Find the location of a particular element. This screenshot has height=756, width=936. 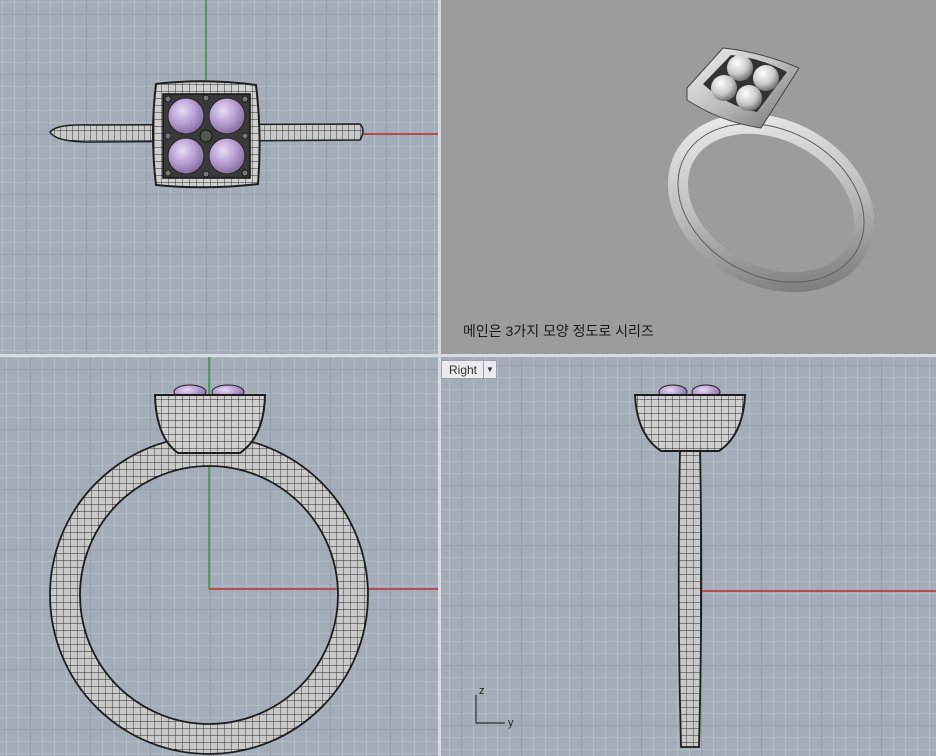

perspective-drawing is located at coordinates (771, 170).